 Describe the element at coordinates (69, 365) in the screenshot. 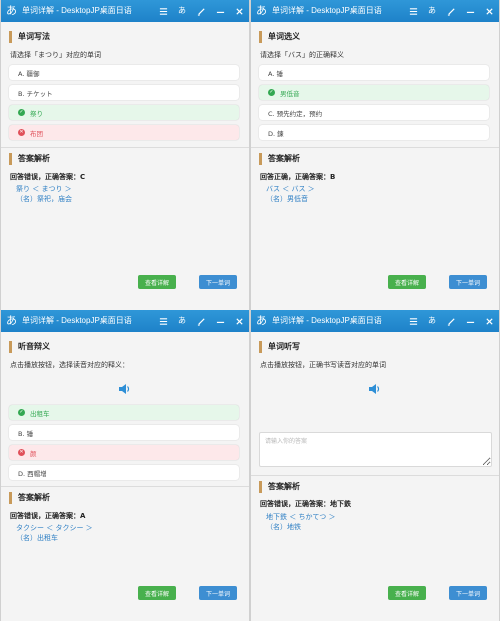

I see `question-text: 点击播放按钮，选择读音对应的释义：` at that location.